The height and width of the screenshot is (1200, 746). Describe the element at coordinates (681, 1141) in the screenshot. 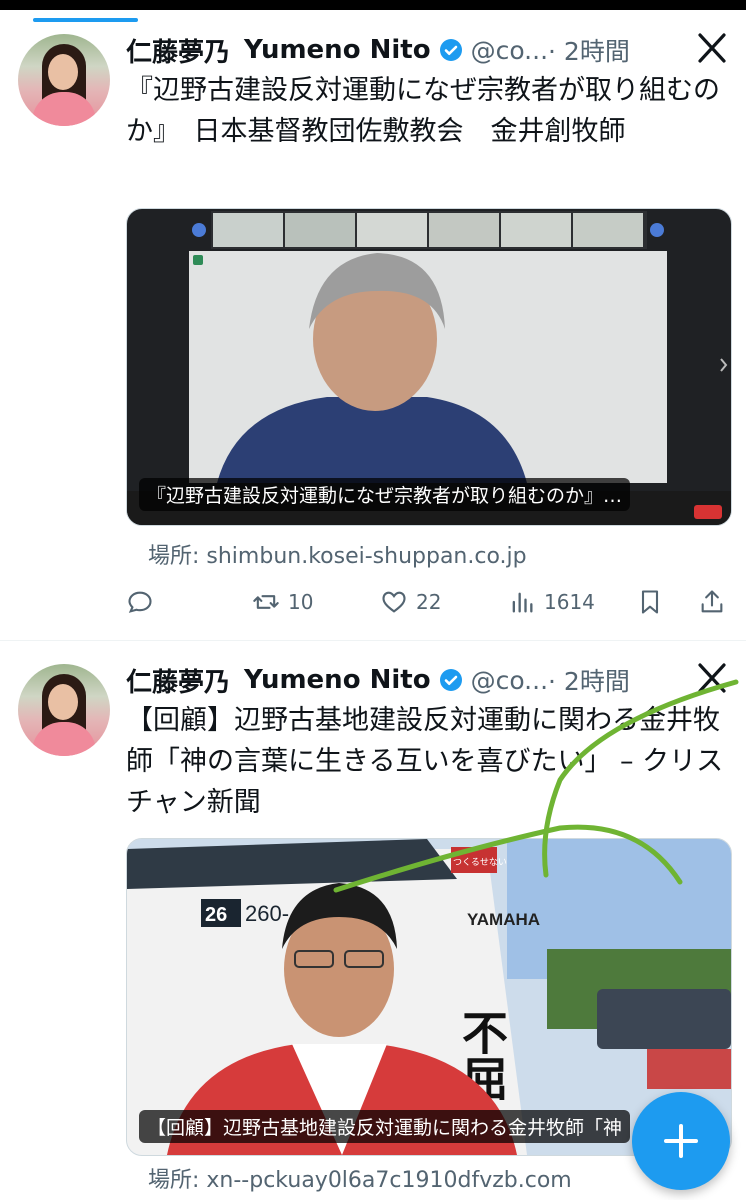

I see `compose-button` at that location.